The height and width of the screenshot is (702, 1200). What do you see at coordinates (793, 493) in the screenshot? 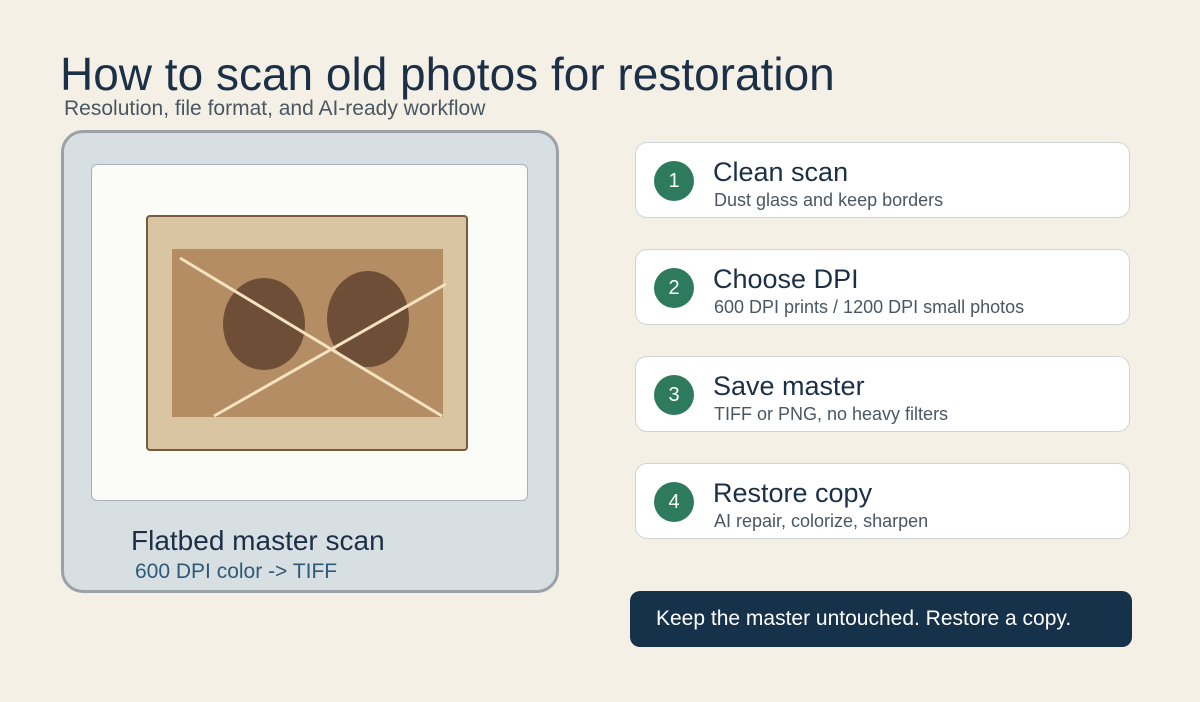
I see `step-title: Restore copy` at bounding box center [793, 493].